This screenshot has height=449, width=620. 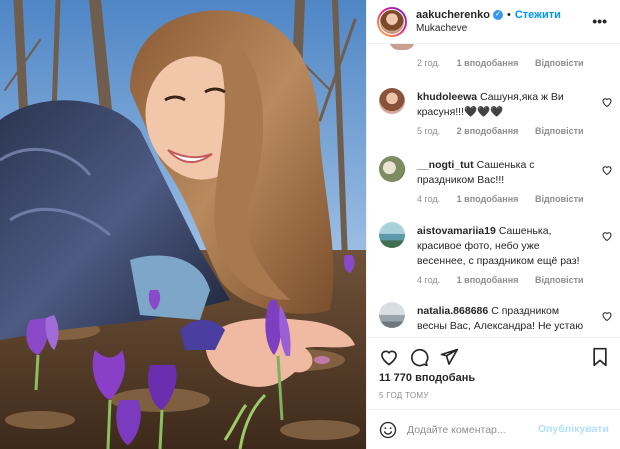 I want to click on likes-count: 11 770 вподобань, so click(x=427, y=378).